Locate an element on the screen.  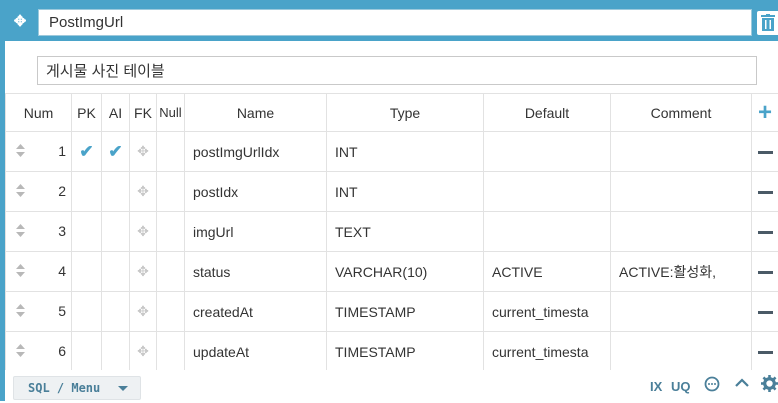
delete-table-button is located at coordinates (767, 23).